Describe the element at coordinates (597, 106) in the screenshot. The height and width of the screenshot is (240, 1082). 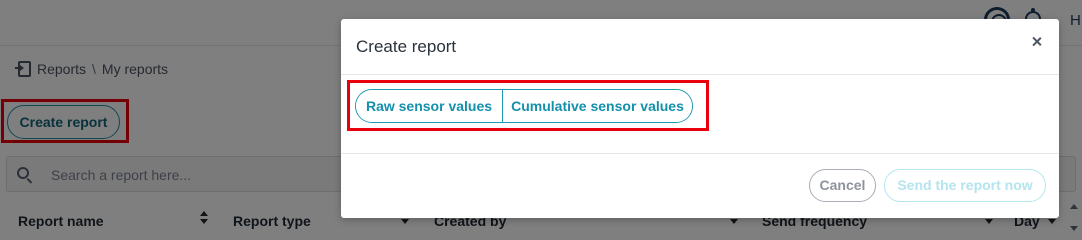
I see `cumulative-sensor-values-button: Cumulative sensor values` at that location.